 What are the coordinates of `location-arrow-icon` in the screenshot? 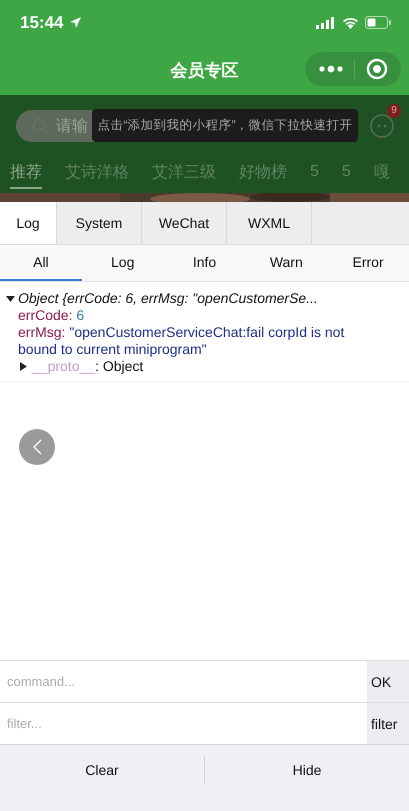 It's located at (75, 22).